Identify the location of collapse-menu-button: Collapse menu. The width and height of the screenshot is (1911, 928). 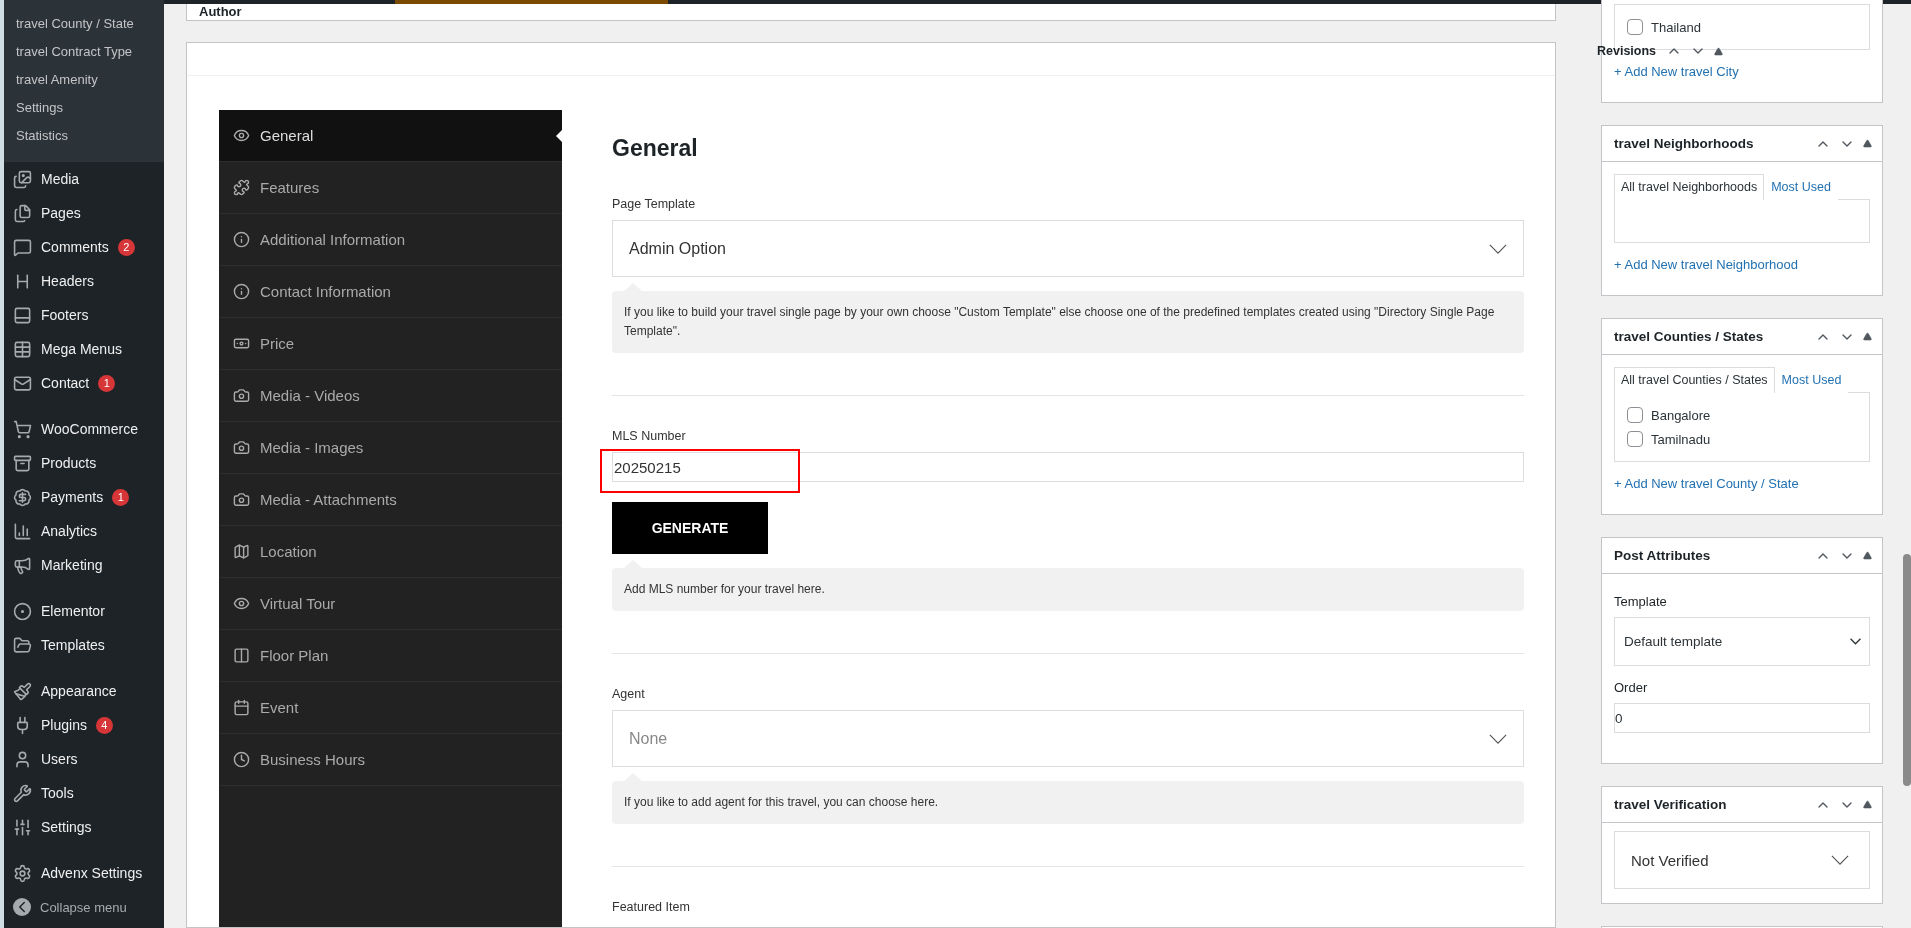
(84, 907).